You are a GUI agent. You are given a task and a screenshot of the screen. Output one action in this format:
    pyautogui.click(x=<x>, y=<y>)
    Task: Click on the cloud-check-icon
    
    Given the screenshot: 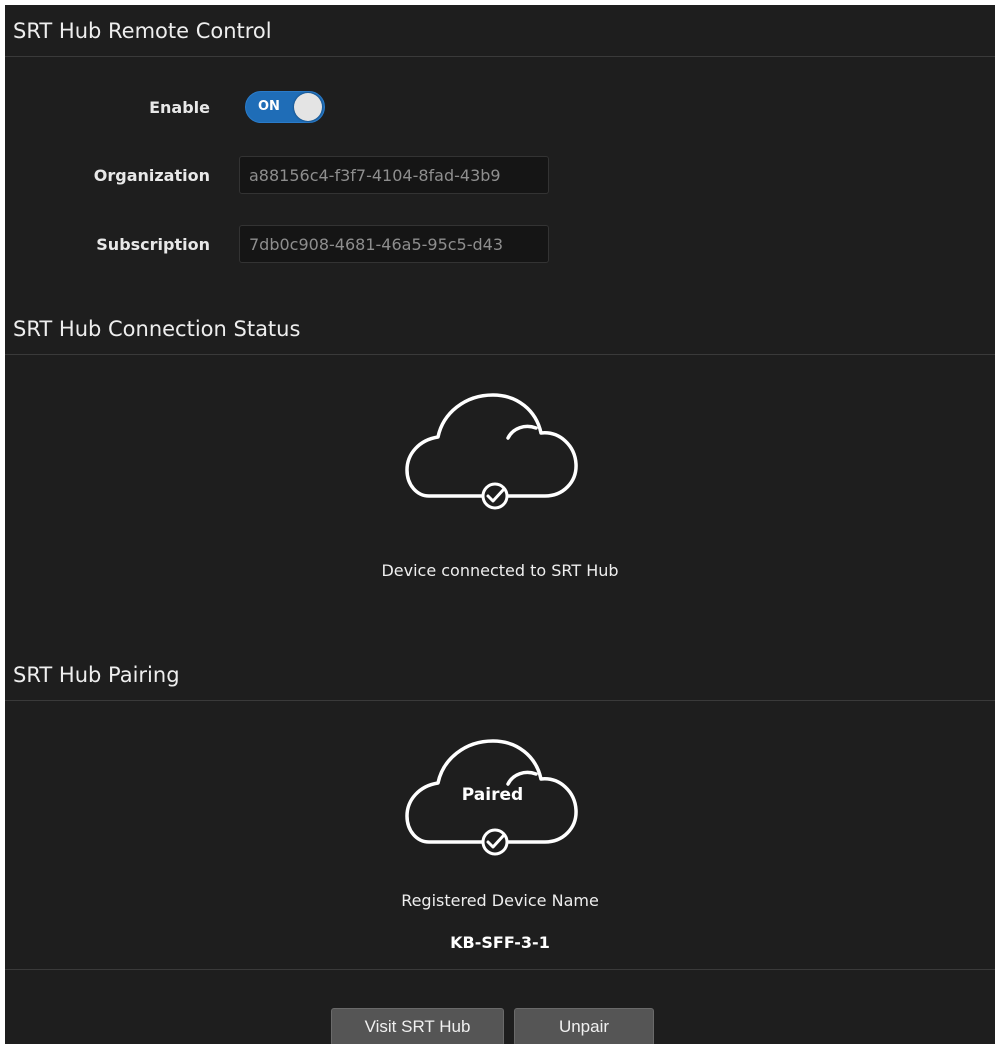 What is the action you would take?
    pyautogui.click(x=491, y=451)
    